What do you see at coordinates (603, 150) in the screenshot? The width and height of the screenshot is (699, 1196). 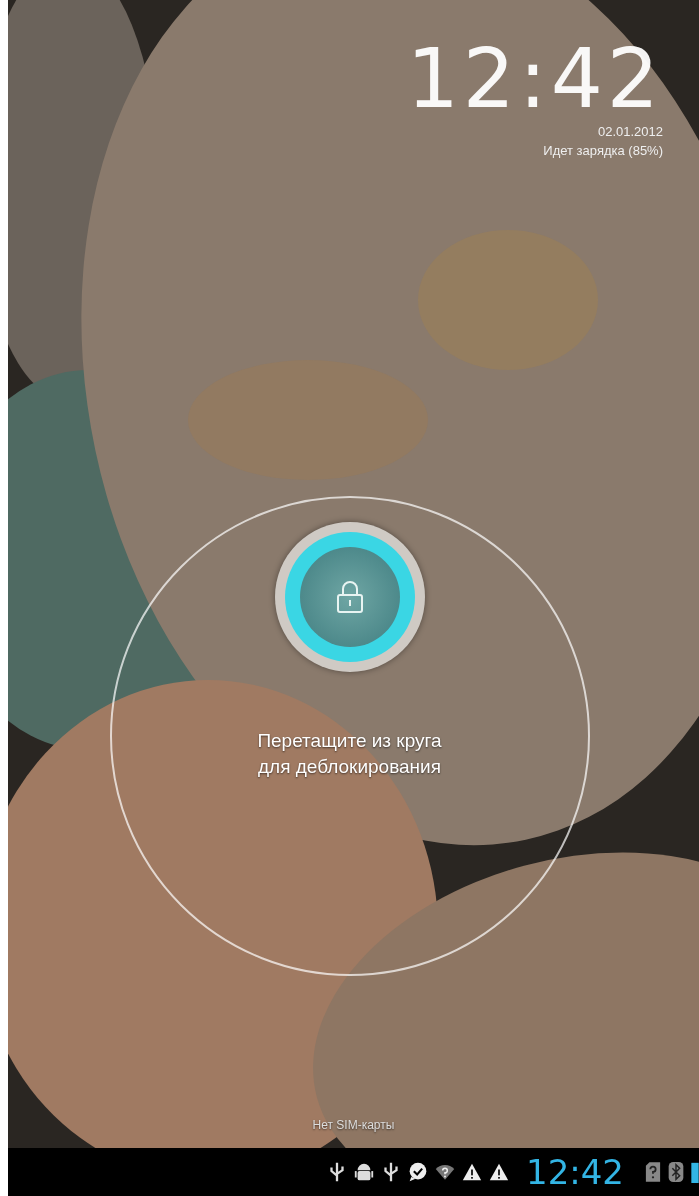 I see `charging-status: Идет зарядка (85%)` at bounding box center [603, 150].